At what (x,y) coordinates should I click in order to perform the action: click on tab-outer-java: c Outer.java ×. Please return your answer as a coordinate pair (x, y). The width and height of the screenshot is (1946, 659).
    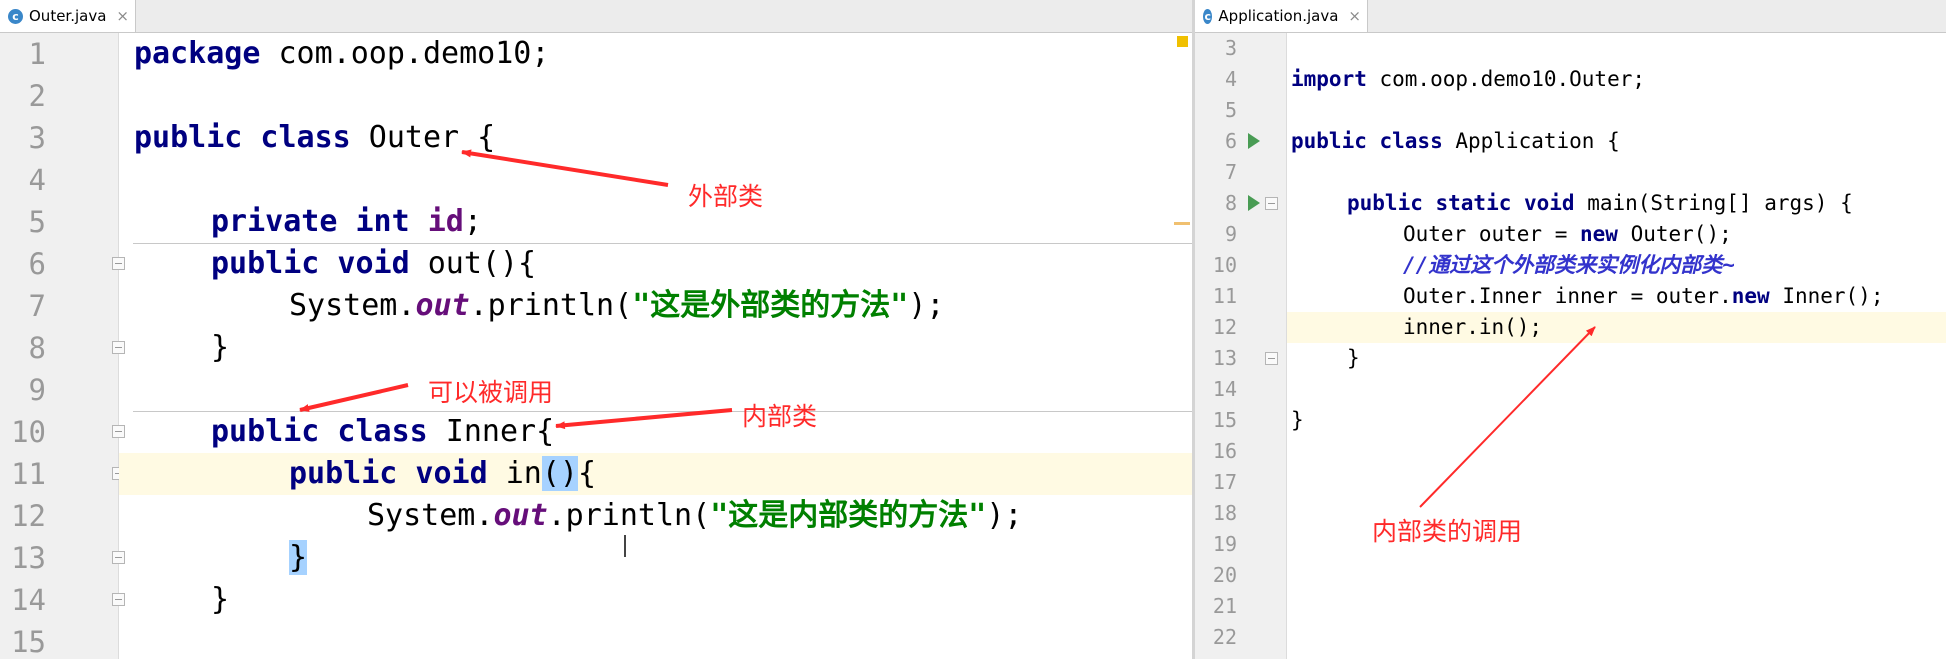
    Looking at the image, I should click on (68, 16).